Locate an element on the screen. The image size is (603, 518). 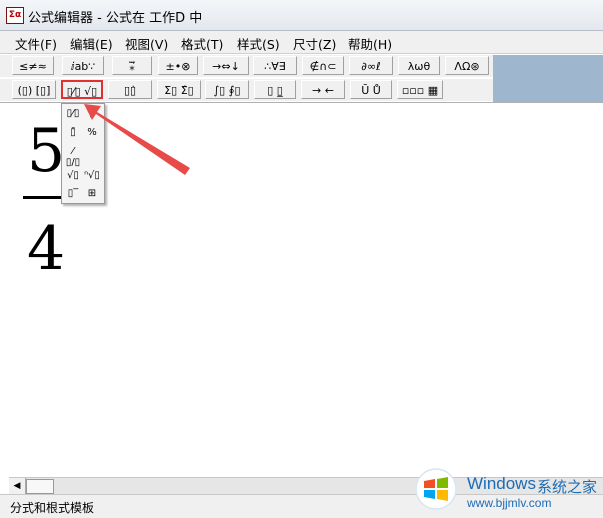
windows-logo-icon is located at coordinates (436, 489).